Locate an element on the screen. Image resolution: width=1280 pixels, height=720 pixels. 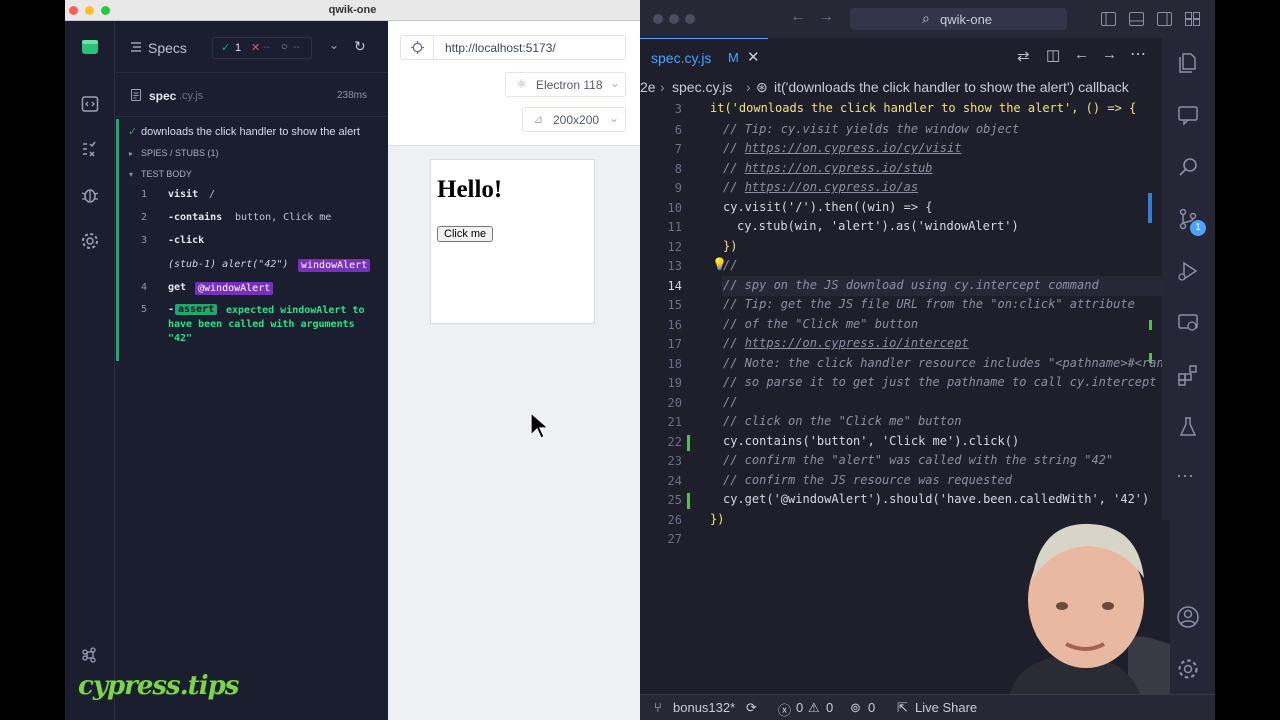
code-line: // https://on.cypress.io/stub is located at coordinates (828, 168).